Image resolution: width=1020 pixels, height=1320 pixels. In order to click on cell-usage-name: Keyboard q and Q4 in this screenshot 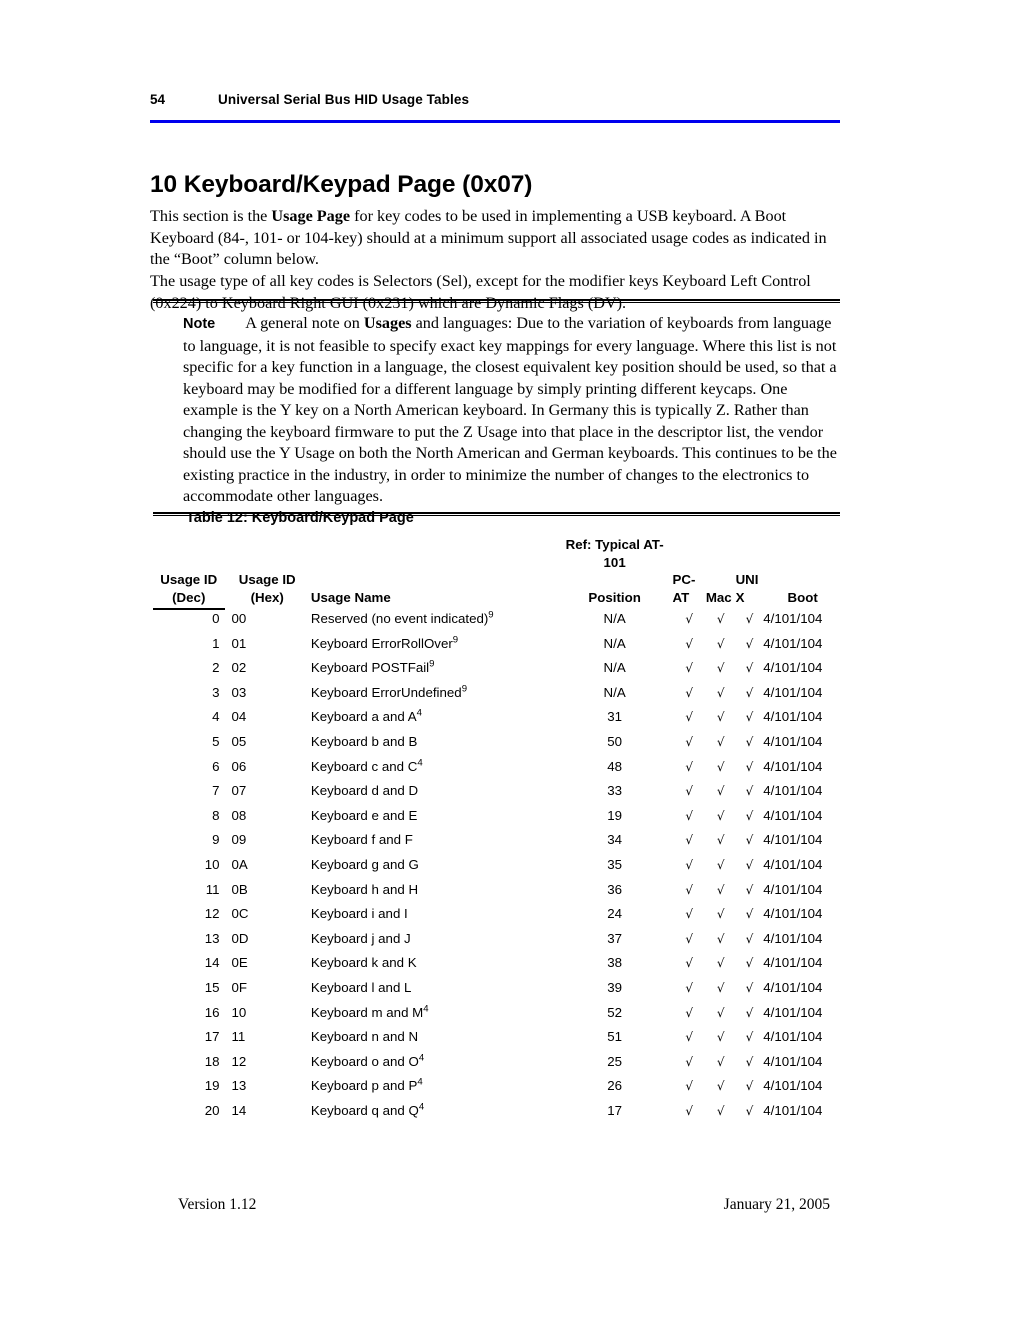, I will do `click(432, 1111)`.